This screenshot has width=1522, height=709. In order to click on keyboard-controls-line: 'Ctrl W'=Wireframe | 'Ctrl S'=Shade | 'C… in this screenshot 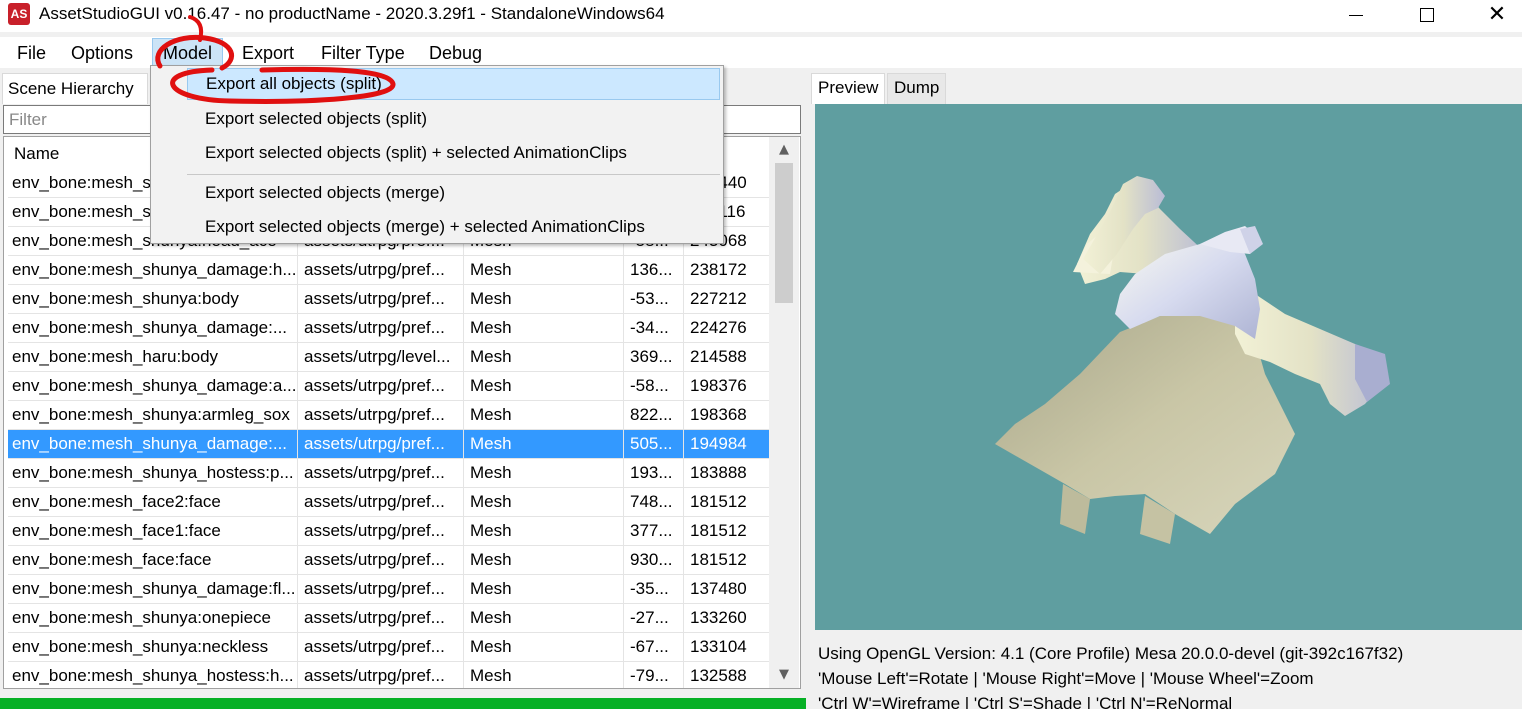, I will do `click(1025, 701)`.